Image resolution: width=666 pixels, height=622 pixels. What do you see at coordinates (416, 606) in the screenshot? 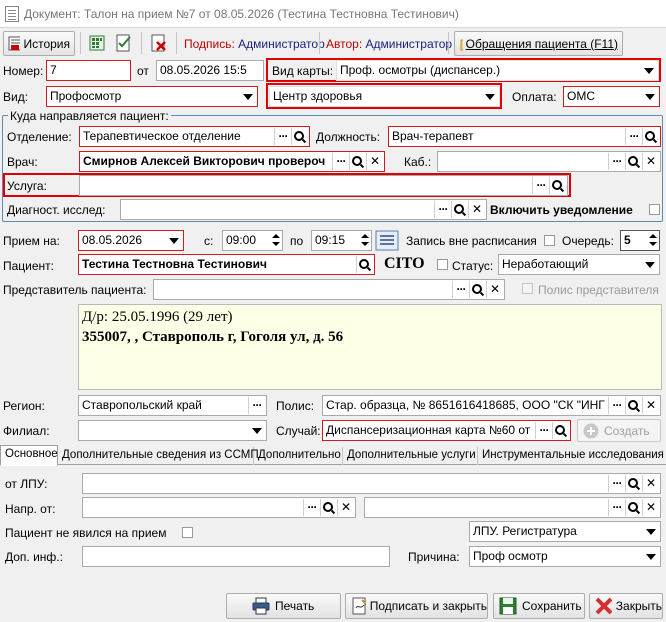
I see `sign-close-button: Подписать и закрыть` at bounding box center [416, 606].